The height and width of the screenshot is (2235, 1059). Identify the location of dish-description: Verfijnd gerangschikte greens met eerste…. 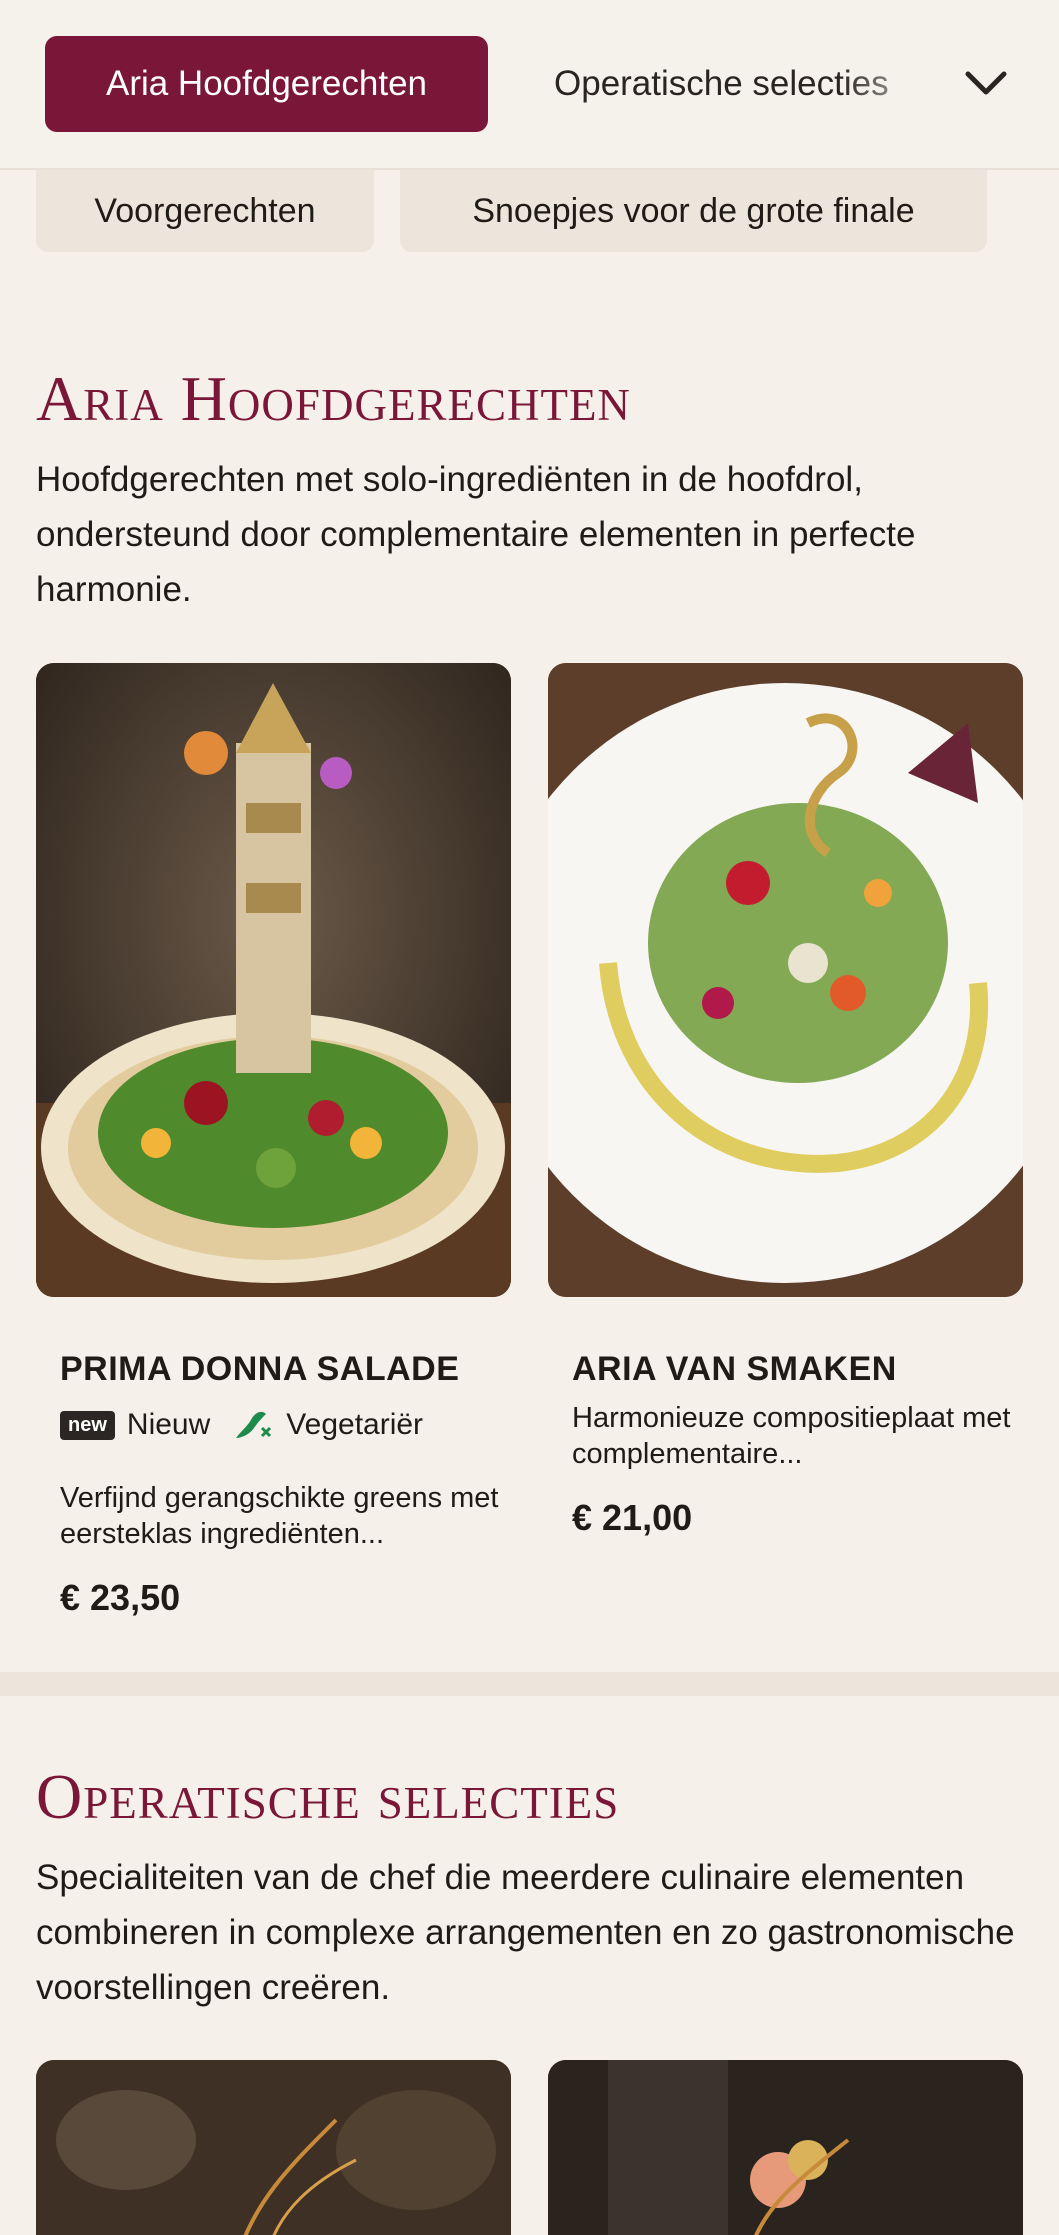
(279, 1516).